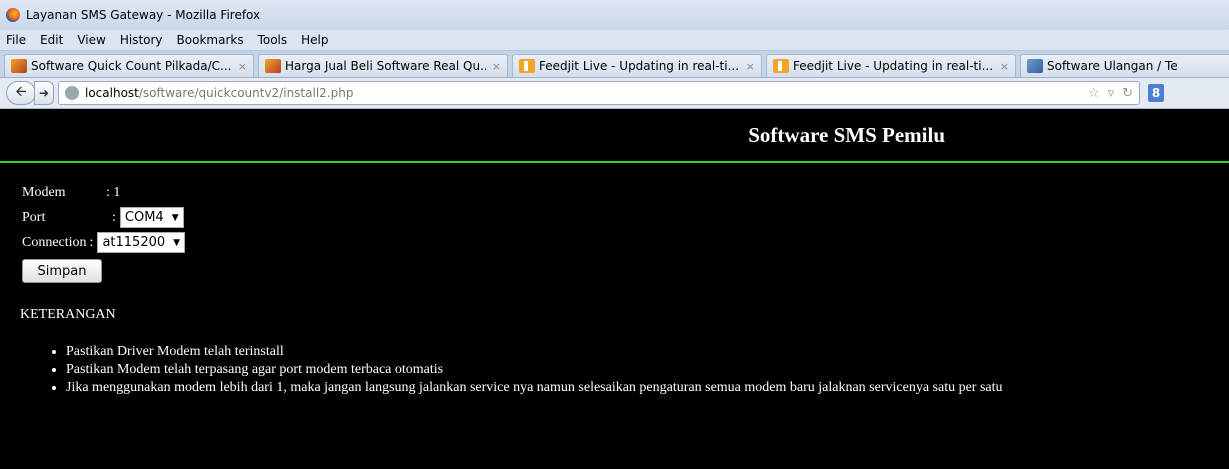  What do you see at coordinates (144, 217) in the screenshot?
I see `port-select-value: COM4` at bounding box center [144, 217].